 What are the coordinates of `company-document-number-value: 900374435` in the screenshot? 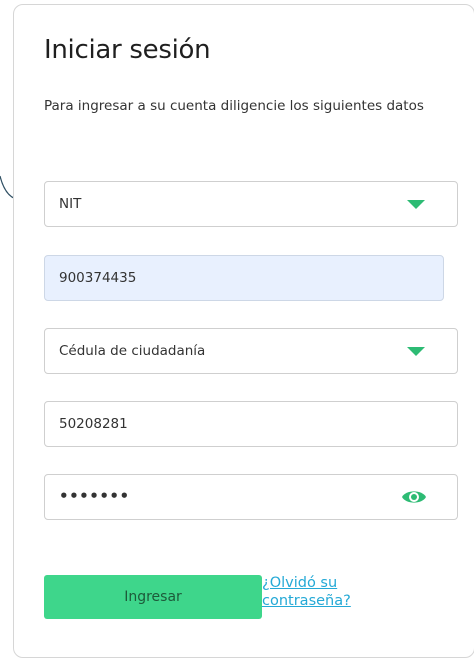 It's located at (98, 278).